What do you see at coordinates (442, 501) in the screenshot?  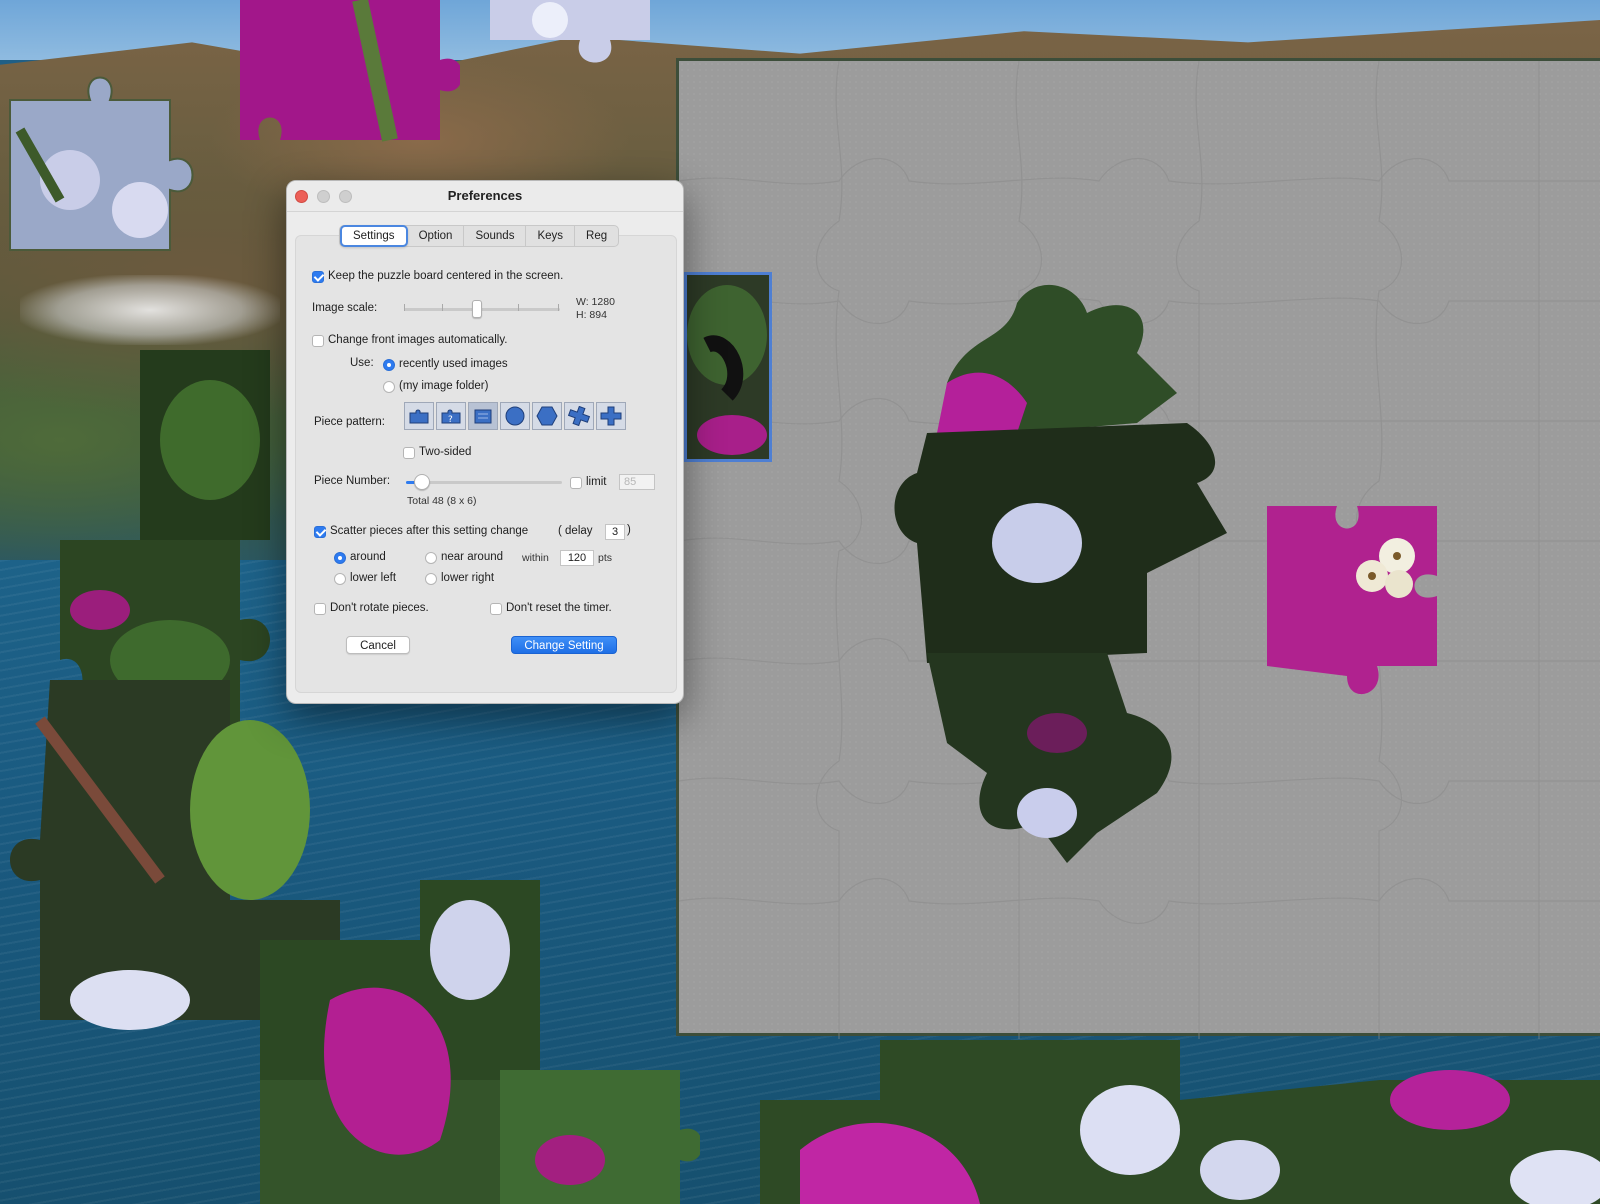 I see `total-pieces-label: Total 48 (8 x 6)` at bounding box center [442, 501].